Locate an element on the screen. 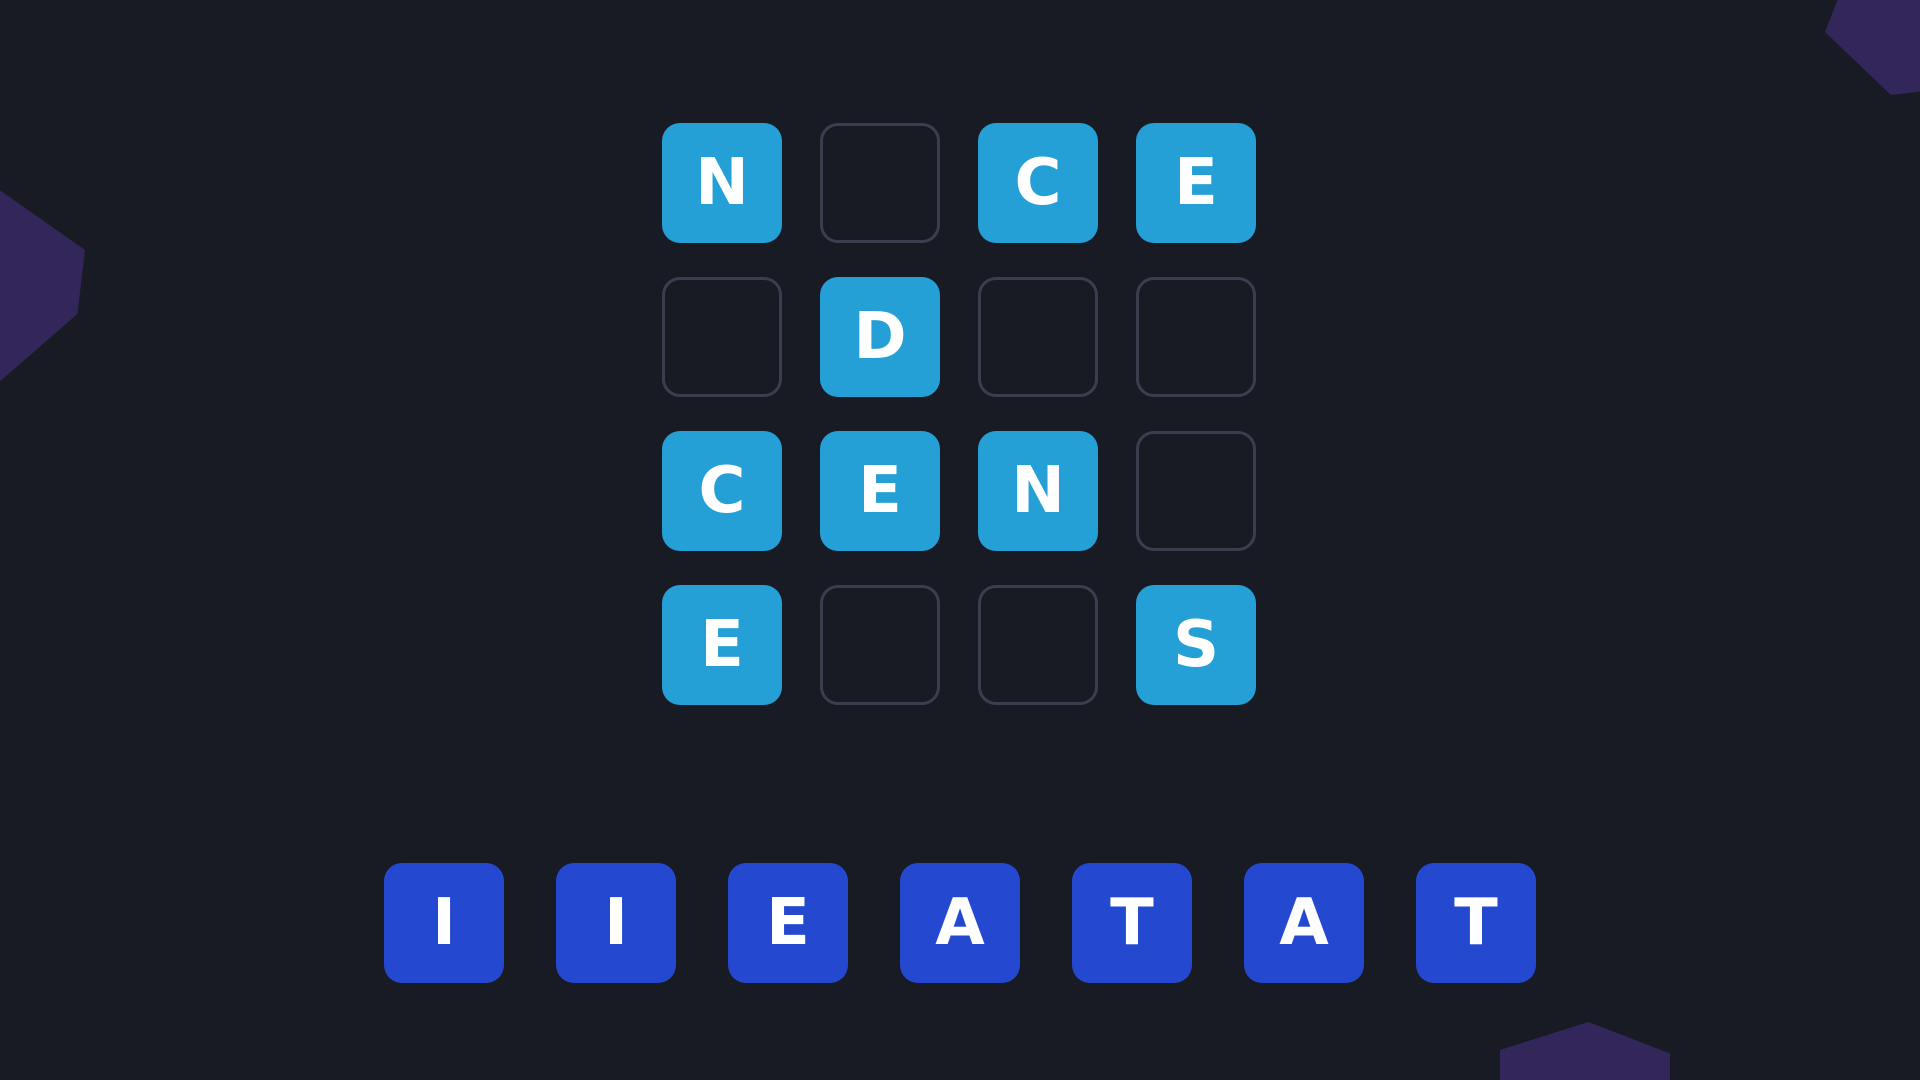  decorative-shape-top-right is located at coordinates (1872, 47).